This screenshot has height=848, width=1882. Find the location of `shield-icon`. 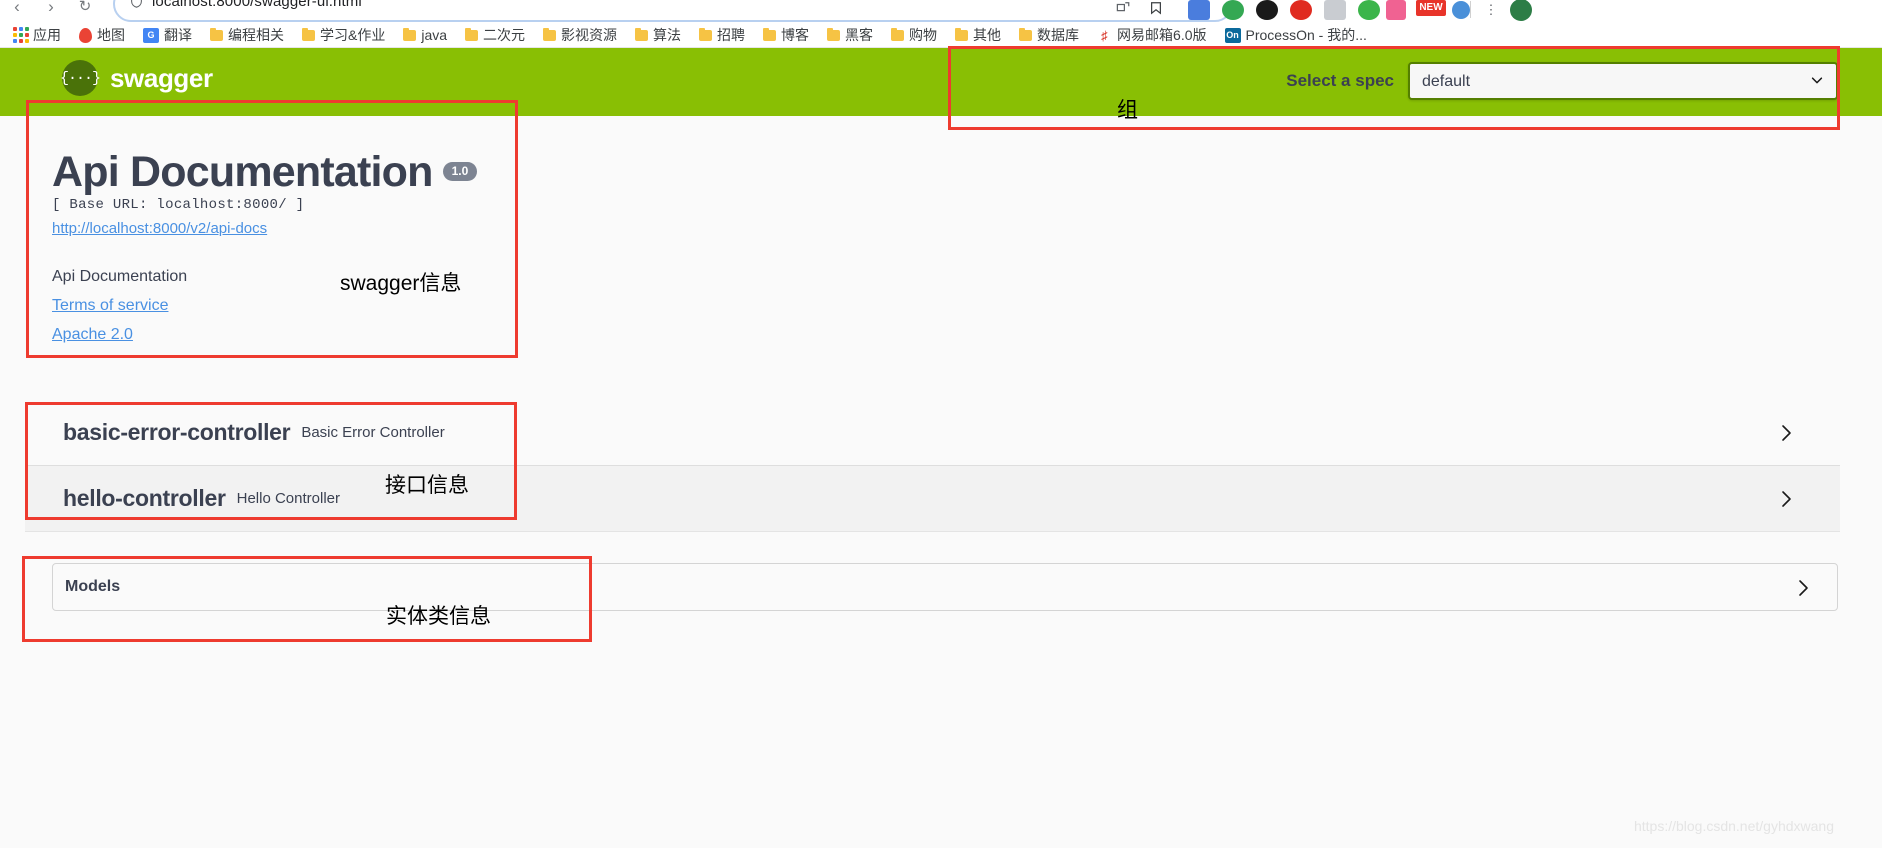

shield-icon is located at coordinates (136, 4).